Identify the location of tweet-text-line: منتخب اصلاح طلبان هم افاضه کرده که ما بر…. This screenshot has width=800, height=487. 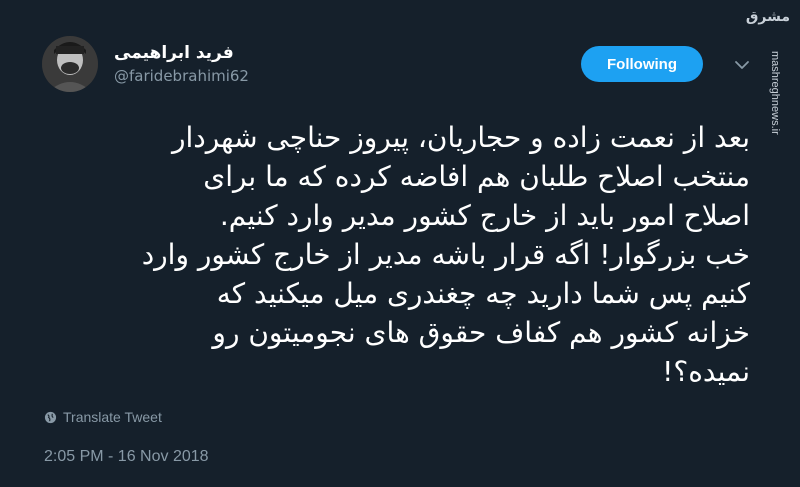
(476, 176).